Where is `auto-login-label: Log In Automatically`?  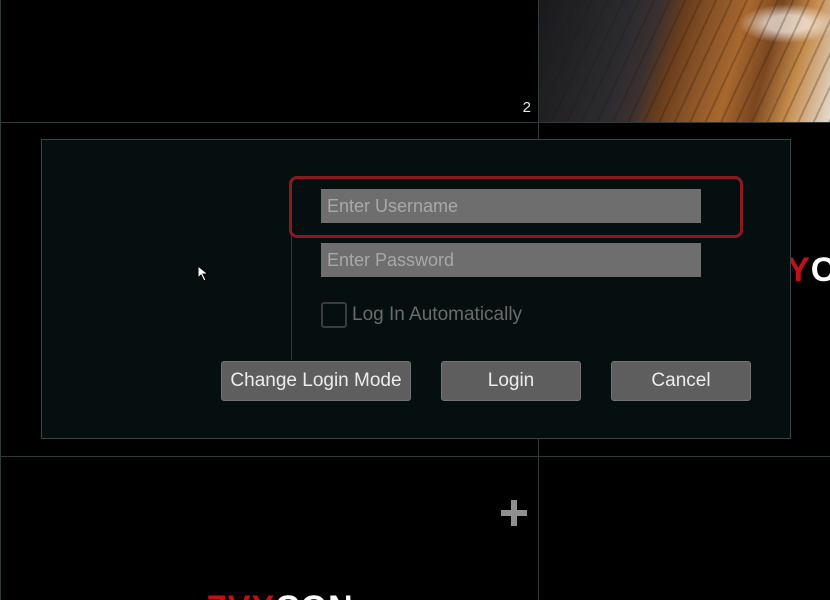 auto-login-label: Log In Automatically is located at coordinates (437, 314).